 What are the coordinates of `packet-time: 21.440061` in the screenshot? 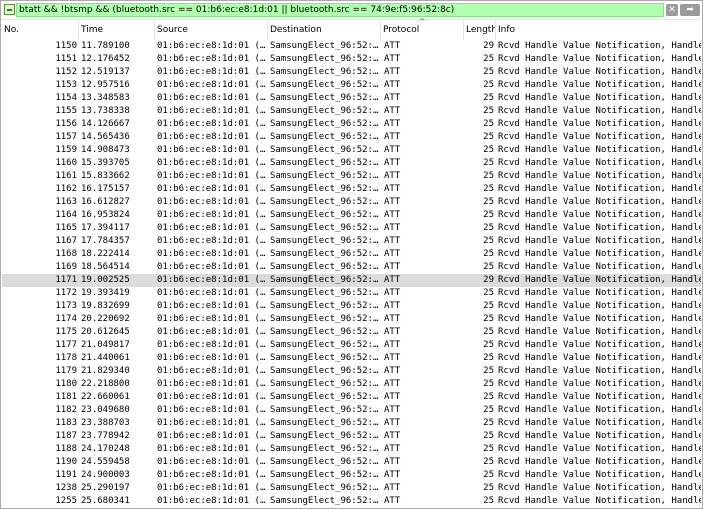 It's located at (105, 358).